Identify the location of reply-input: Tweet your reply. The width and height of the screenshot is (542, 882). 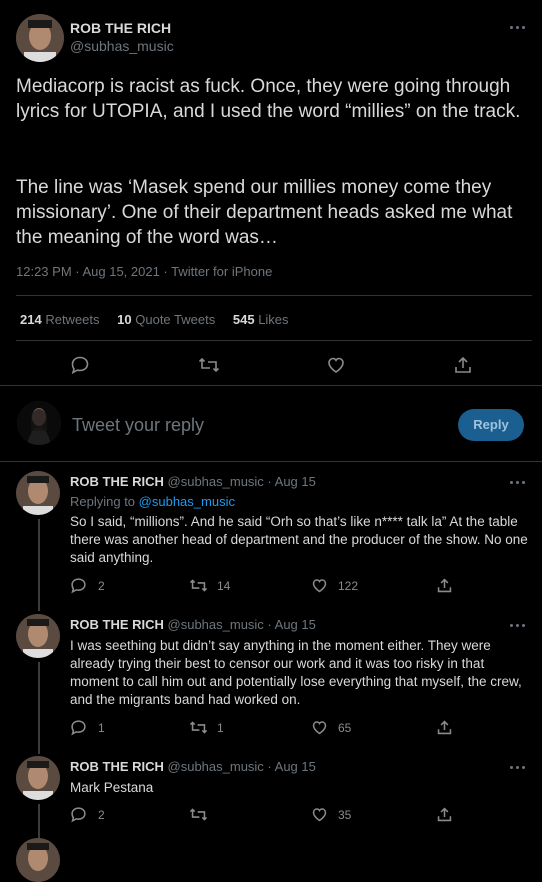
(138, 425).